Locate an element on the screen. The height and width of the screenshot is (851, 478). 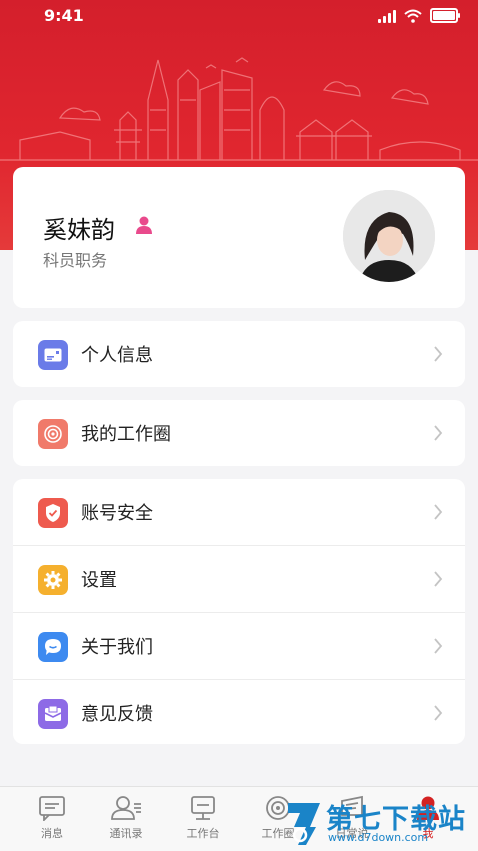
shield-icon is located at coordinates (53, 513).